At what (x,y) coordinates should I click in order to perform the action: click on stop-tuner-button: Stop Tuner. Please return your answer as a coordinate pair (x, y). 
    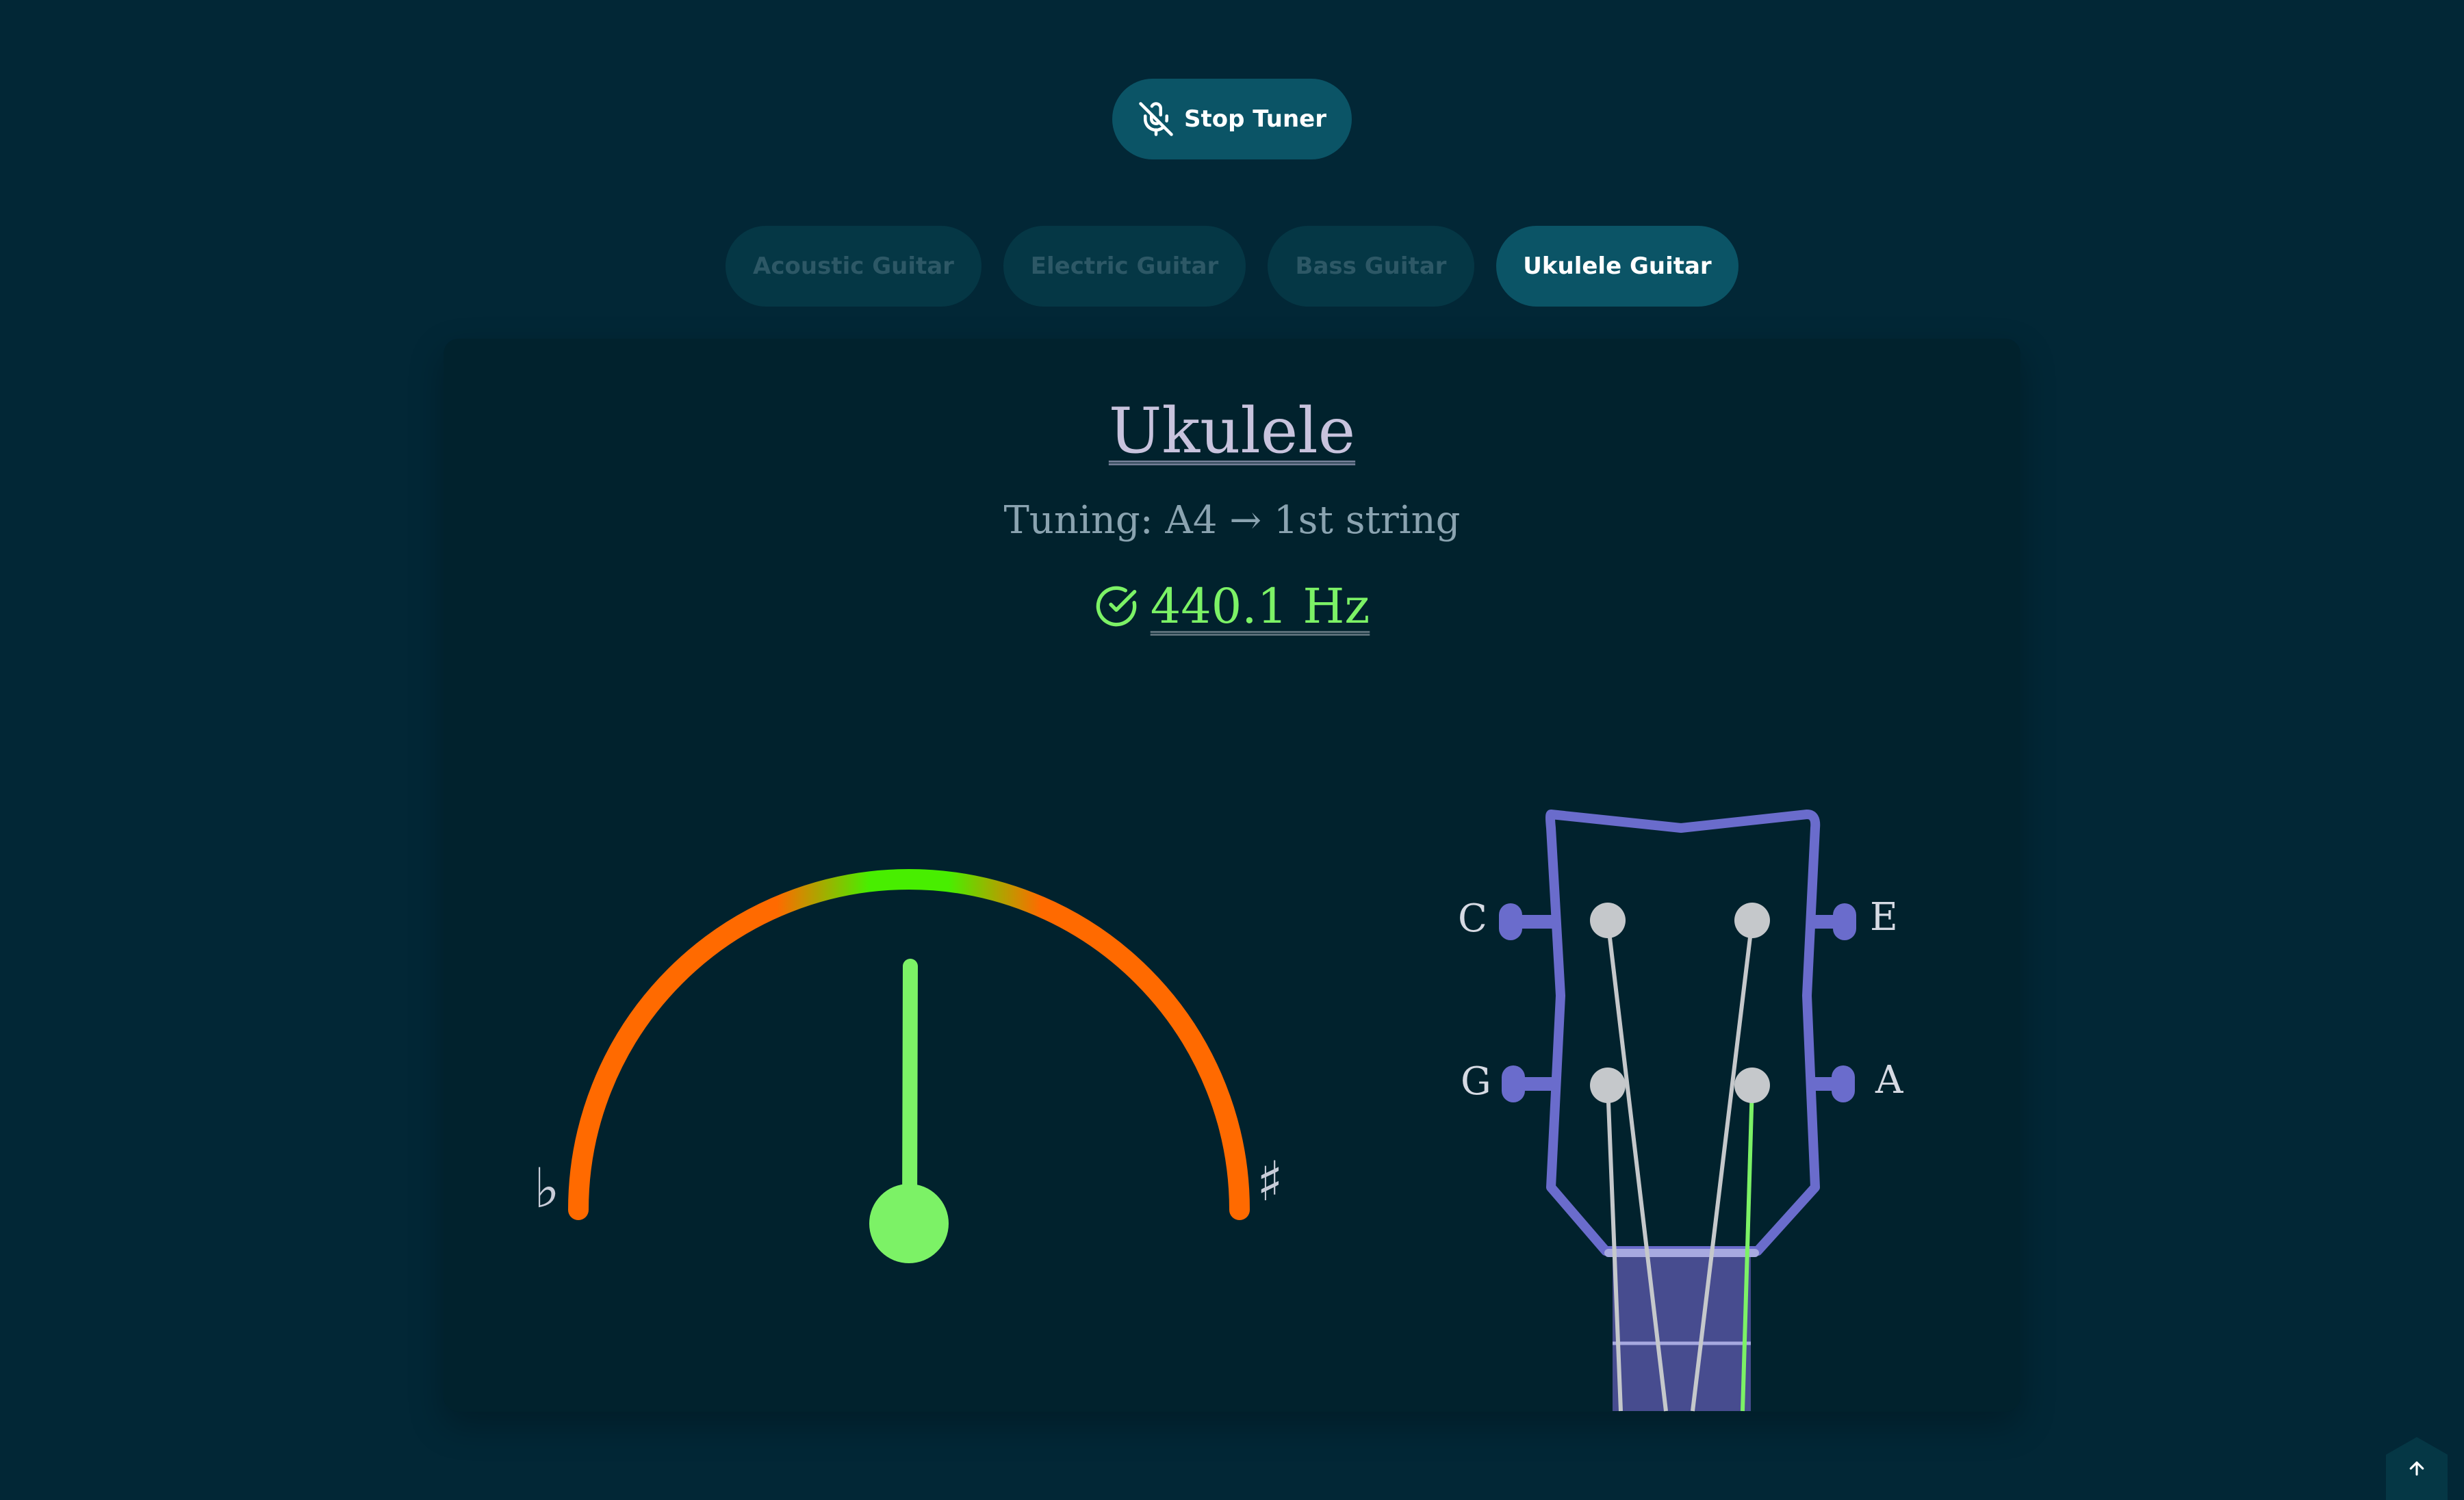
    Looking at the image, I should click on (1232, 119).